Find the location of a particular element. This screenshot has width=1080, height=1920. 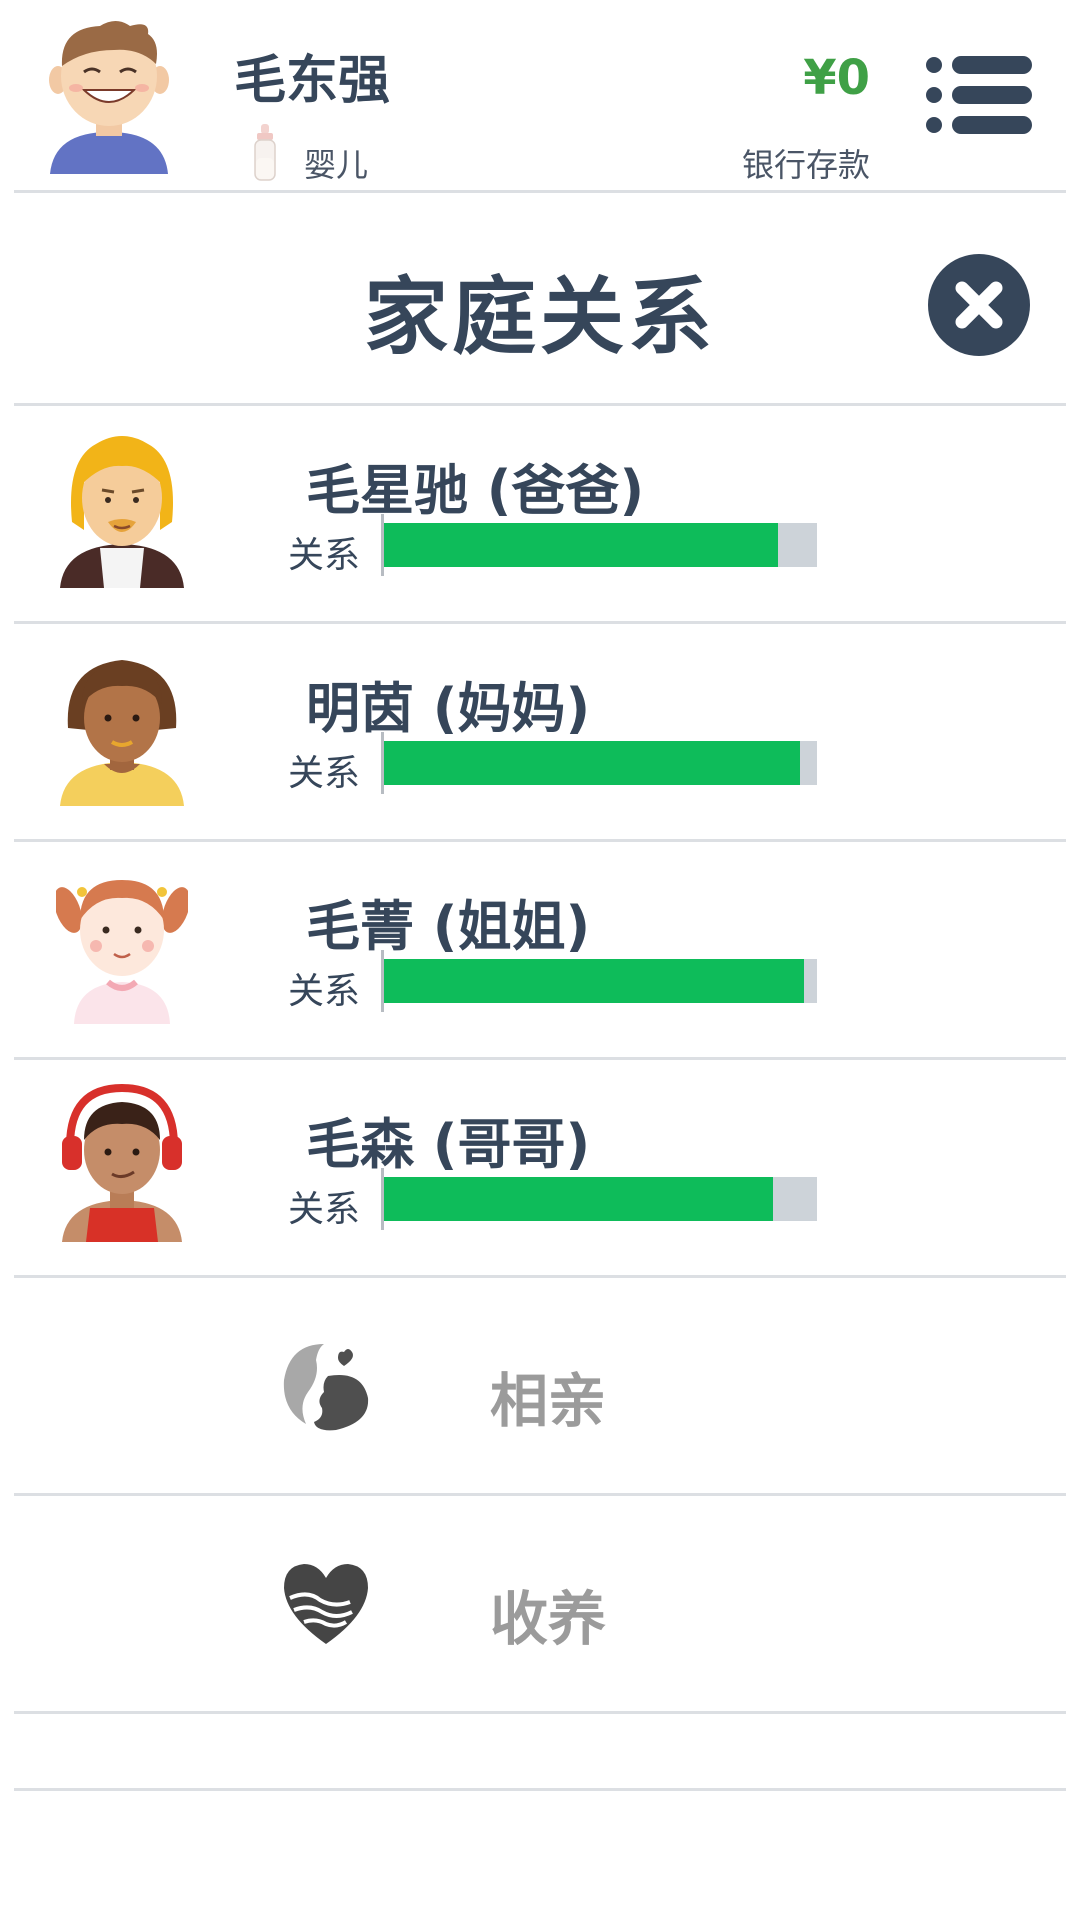

mother-avatar is located at coordinates (122, 733).